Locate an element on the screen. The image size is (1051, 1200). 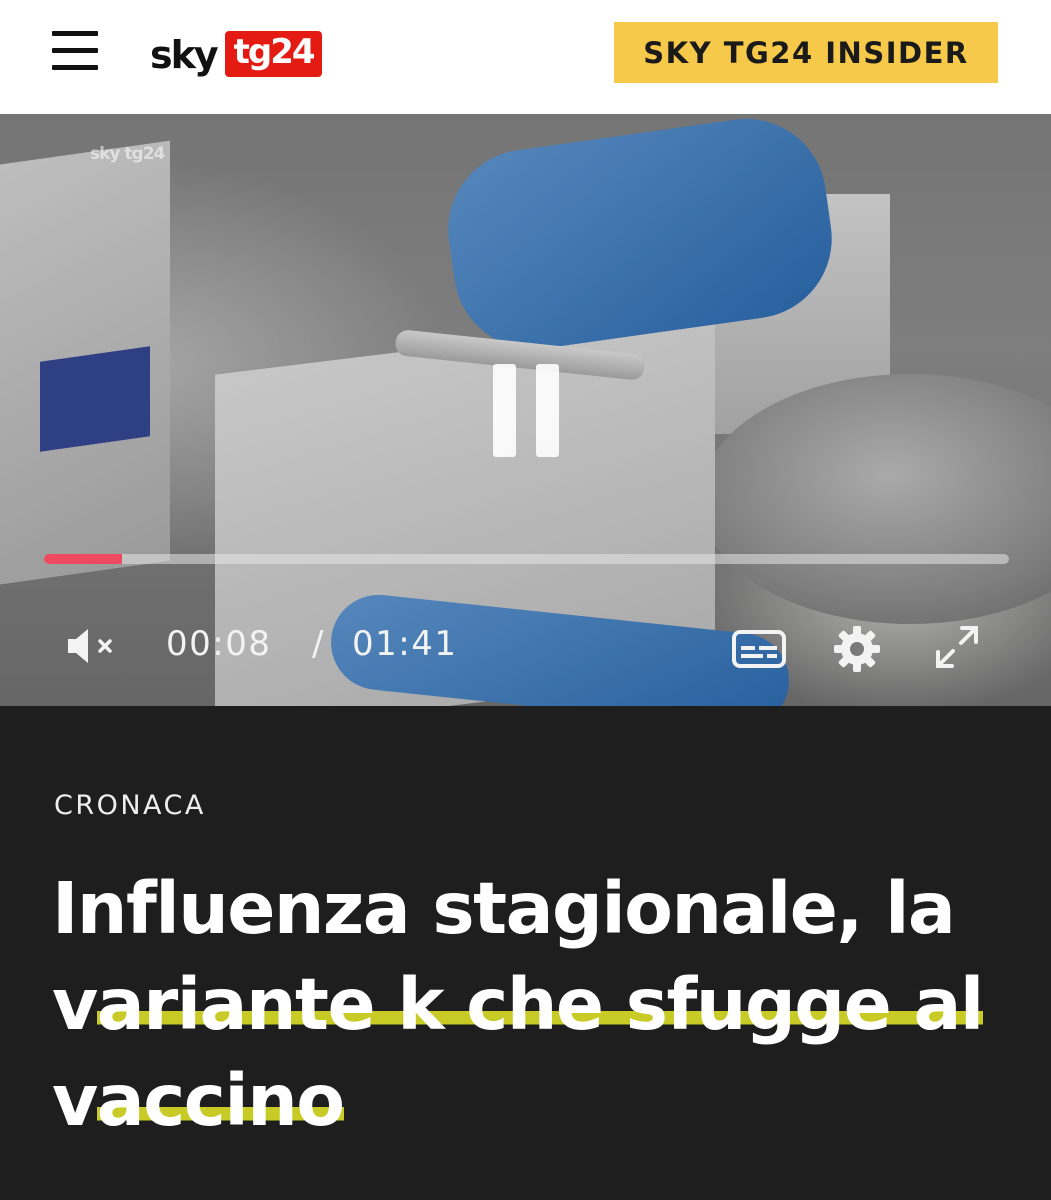
skytg24-logo: sky tg24 is located at coordinates (236, 52).